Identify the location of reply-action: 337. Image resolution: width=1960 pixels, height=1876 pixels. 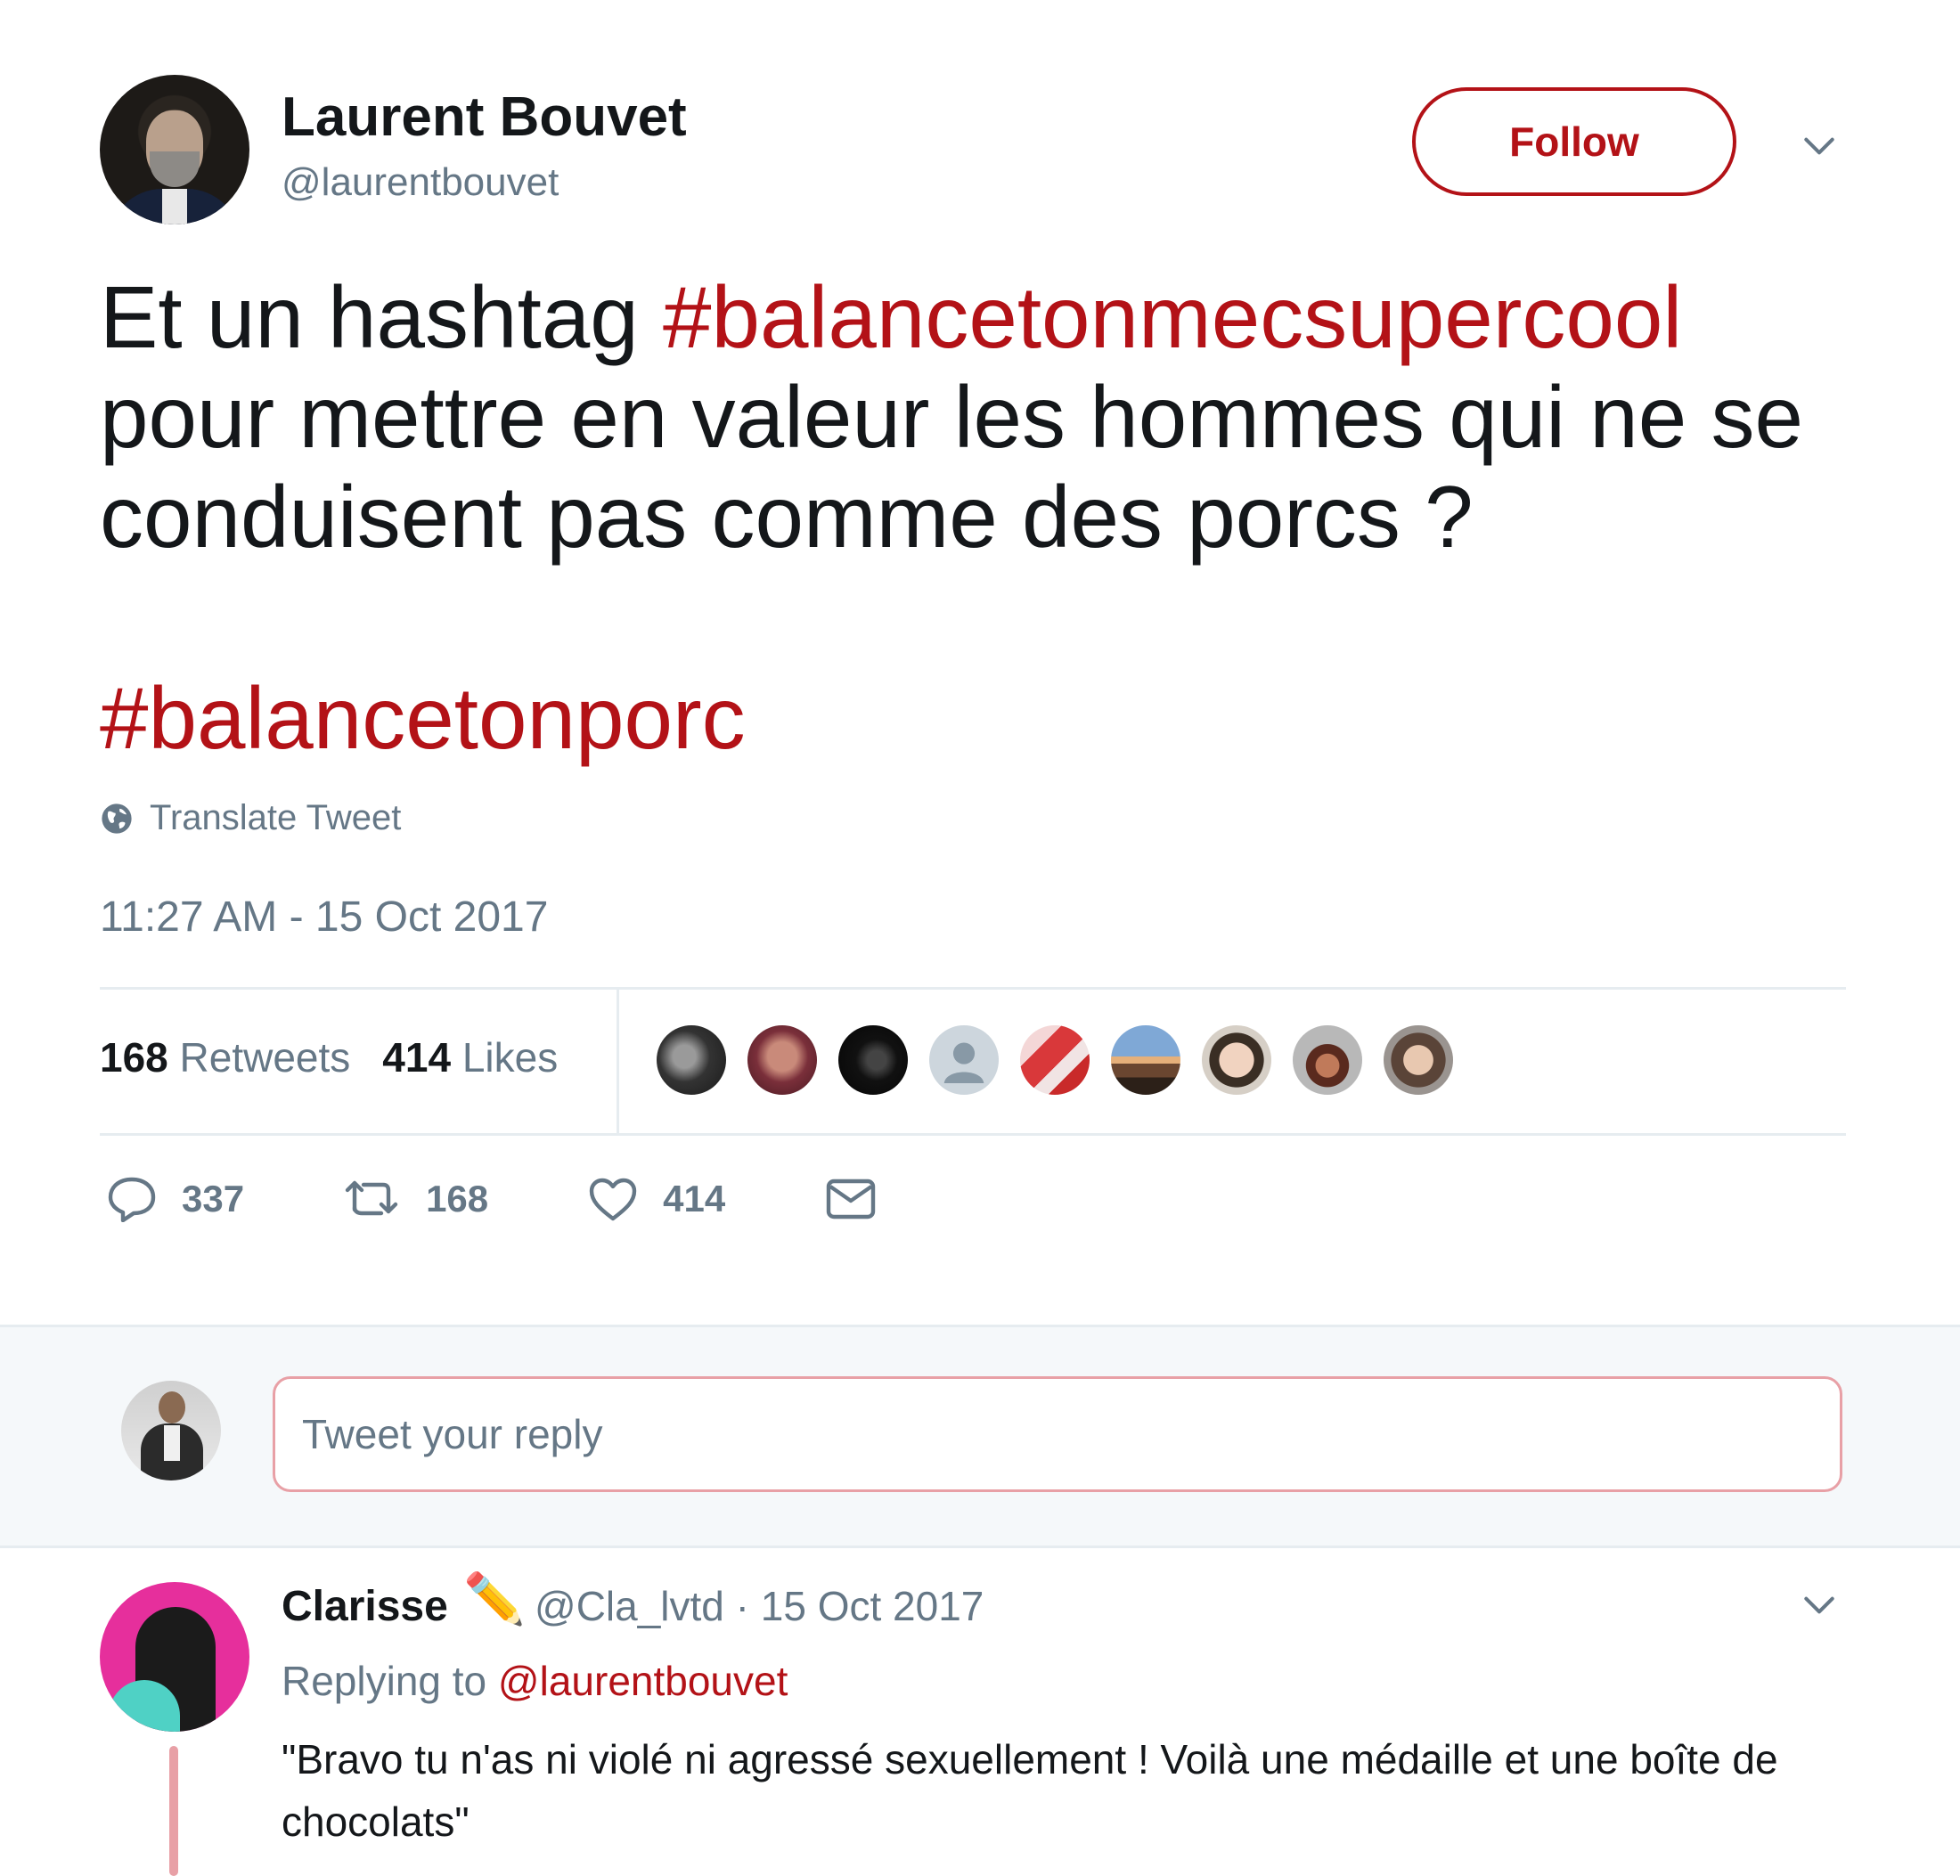
(175, 1199).